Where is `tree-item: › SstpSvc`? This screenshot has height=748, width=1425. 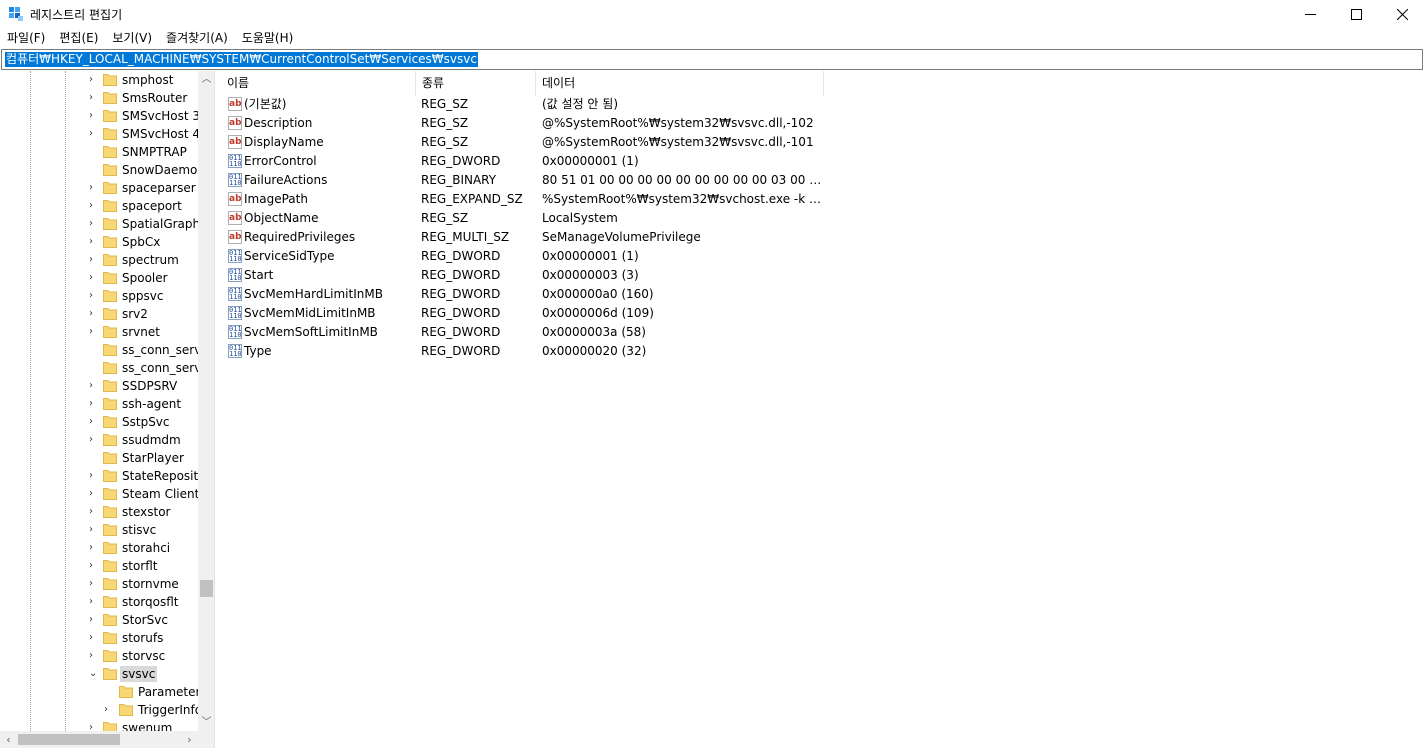
tree-item: › SstpSvc is located at coordinates (99, 422).